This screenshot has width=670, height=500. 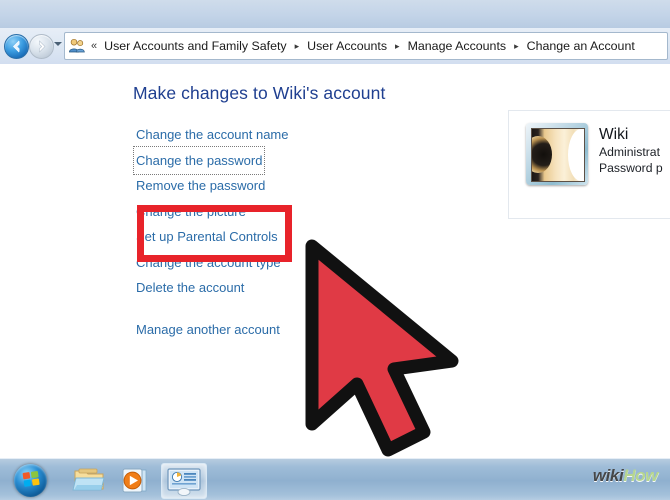 I want to click on link-manage-another-account: Manage another account, so click(x=208, y=330).